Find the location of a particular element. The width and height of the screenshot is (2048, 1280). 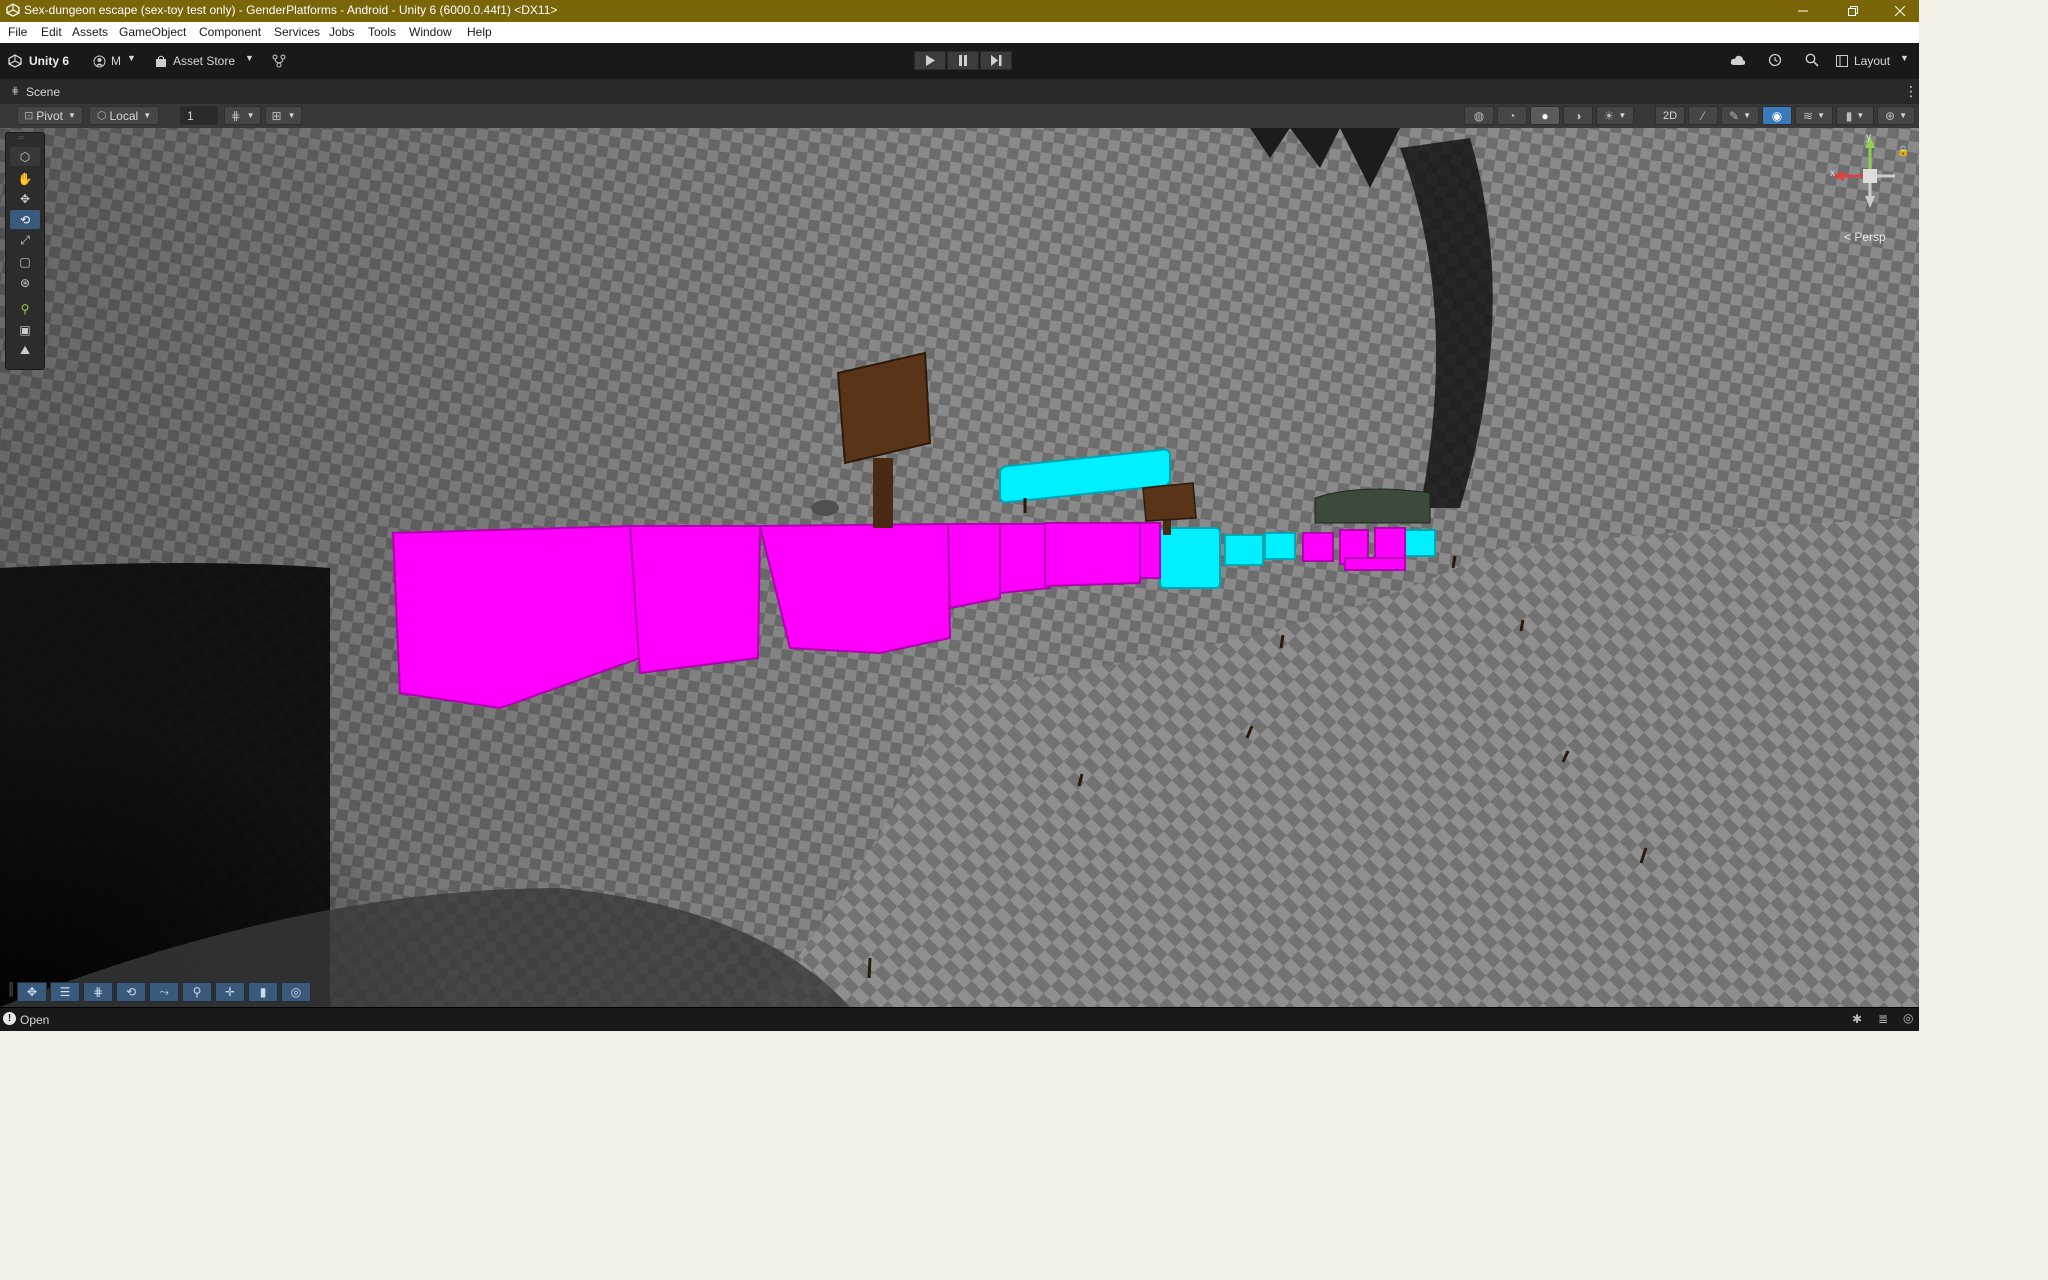

more-options-icon: ⋮ is located at coordinates (1911, 91).